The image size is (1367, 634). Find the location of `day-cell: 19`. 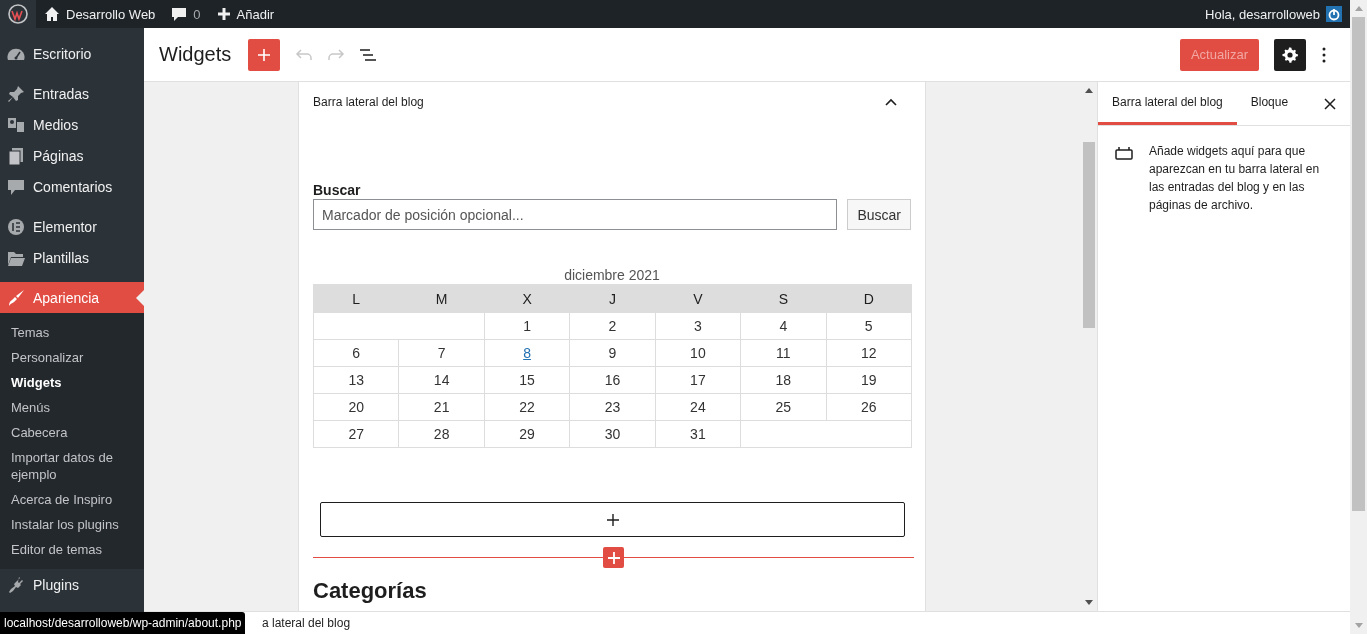

day-cell: 19 is located at coordinates (869, 380).